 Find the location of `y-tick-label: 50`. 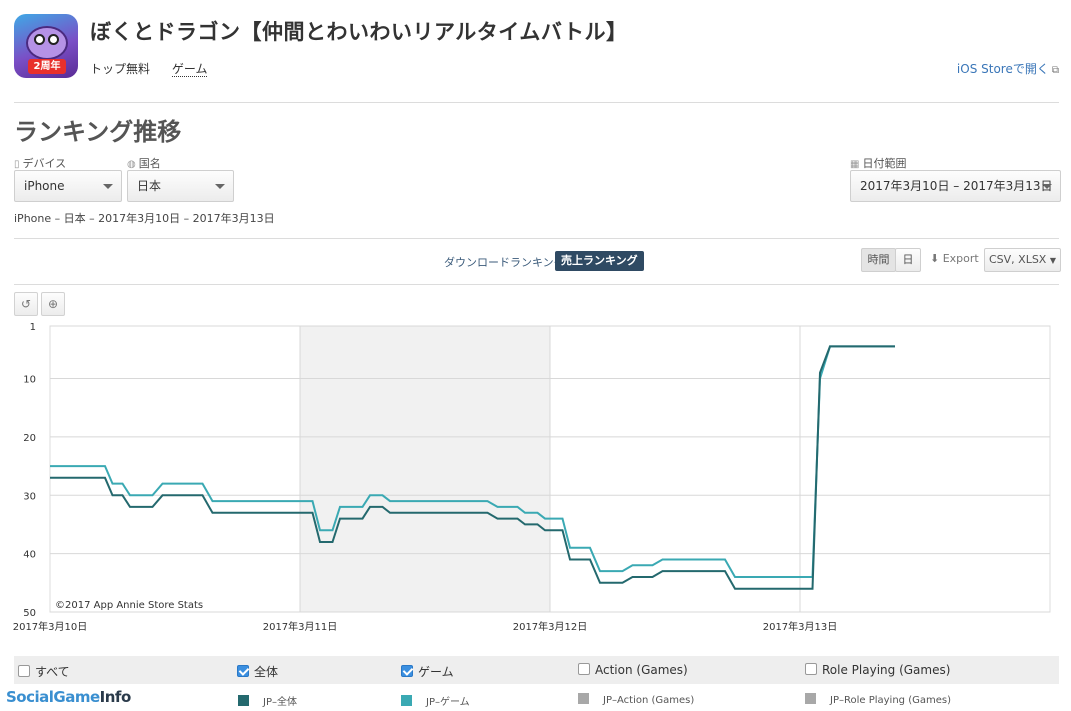

y-tick-label: 50 is located at coordinates (29, 613).